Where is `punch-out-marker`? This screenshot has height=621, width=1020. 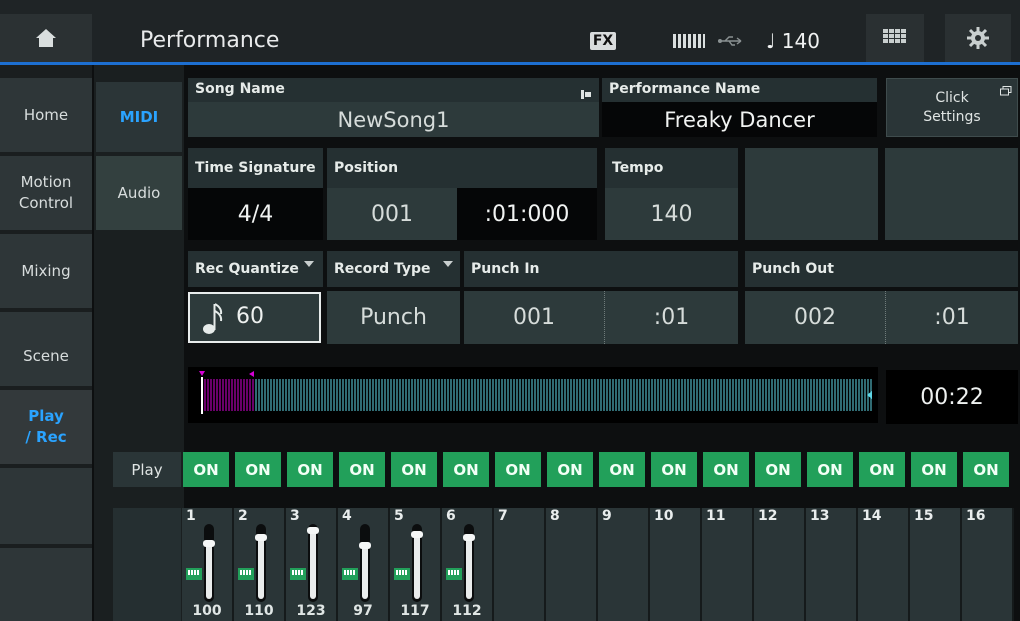
punch-out-marker is located at coordinates (251, 374).